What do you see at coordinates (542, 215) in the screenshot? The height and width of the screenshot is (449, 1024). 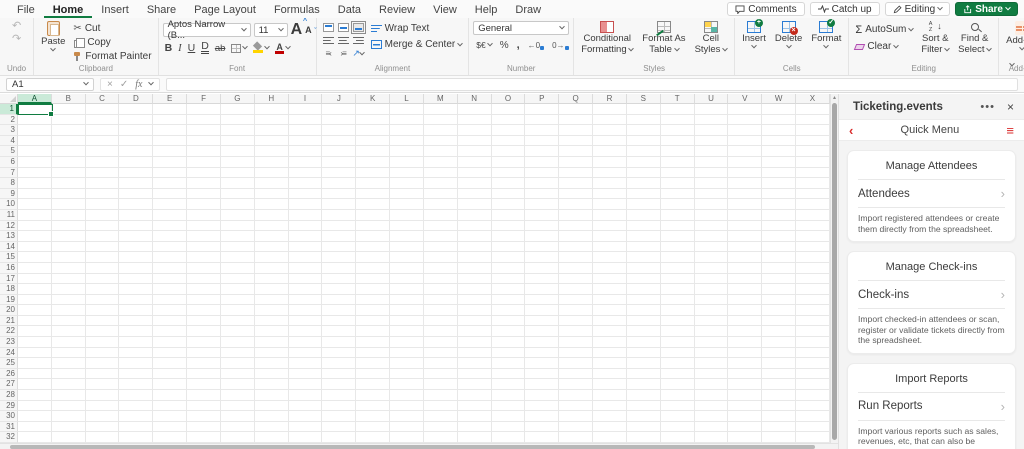 I see `cell-P11` at bounding box center [542, 215].